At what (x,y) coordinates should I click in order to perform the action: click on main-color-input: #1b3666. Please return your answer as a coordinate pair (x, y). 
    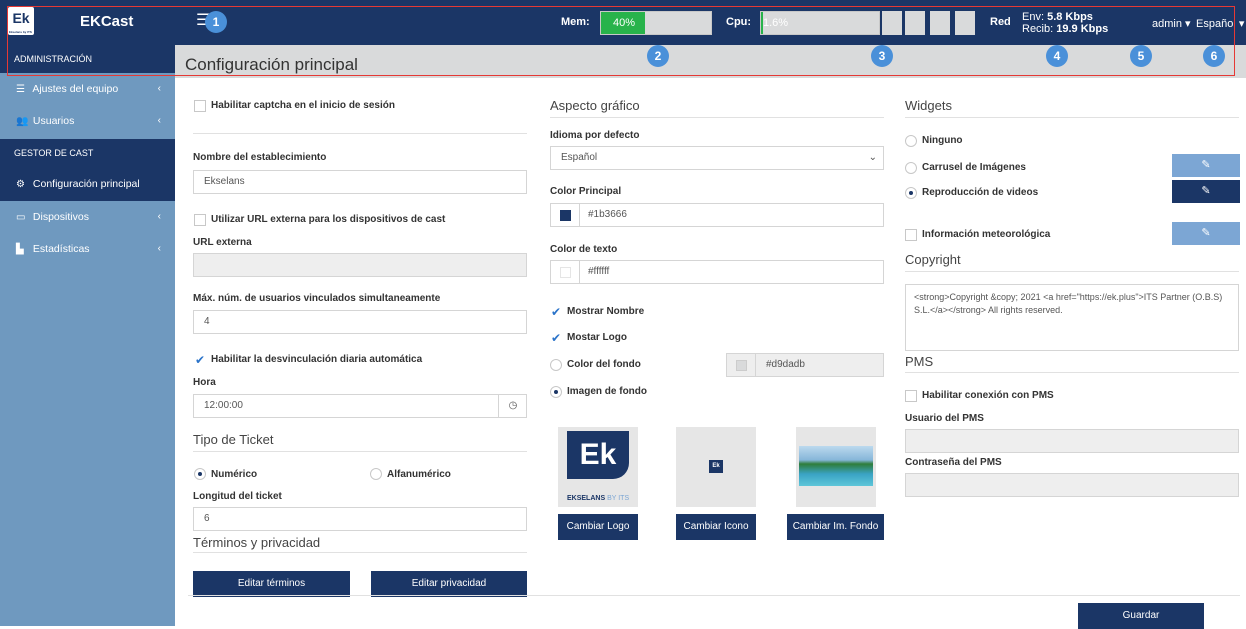
    Looking at the image, I should click on (717, 215).